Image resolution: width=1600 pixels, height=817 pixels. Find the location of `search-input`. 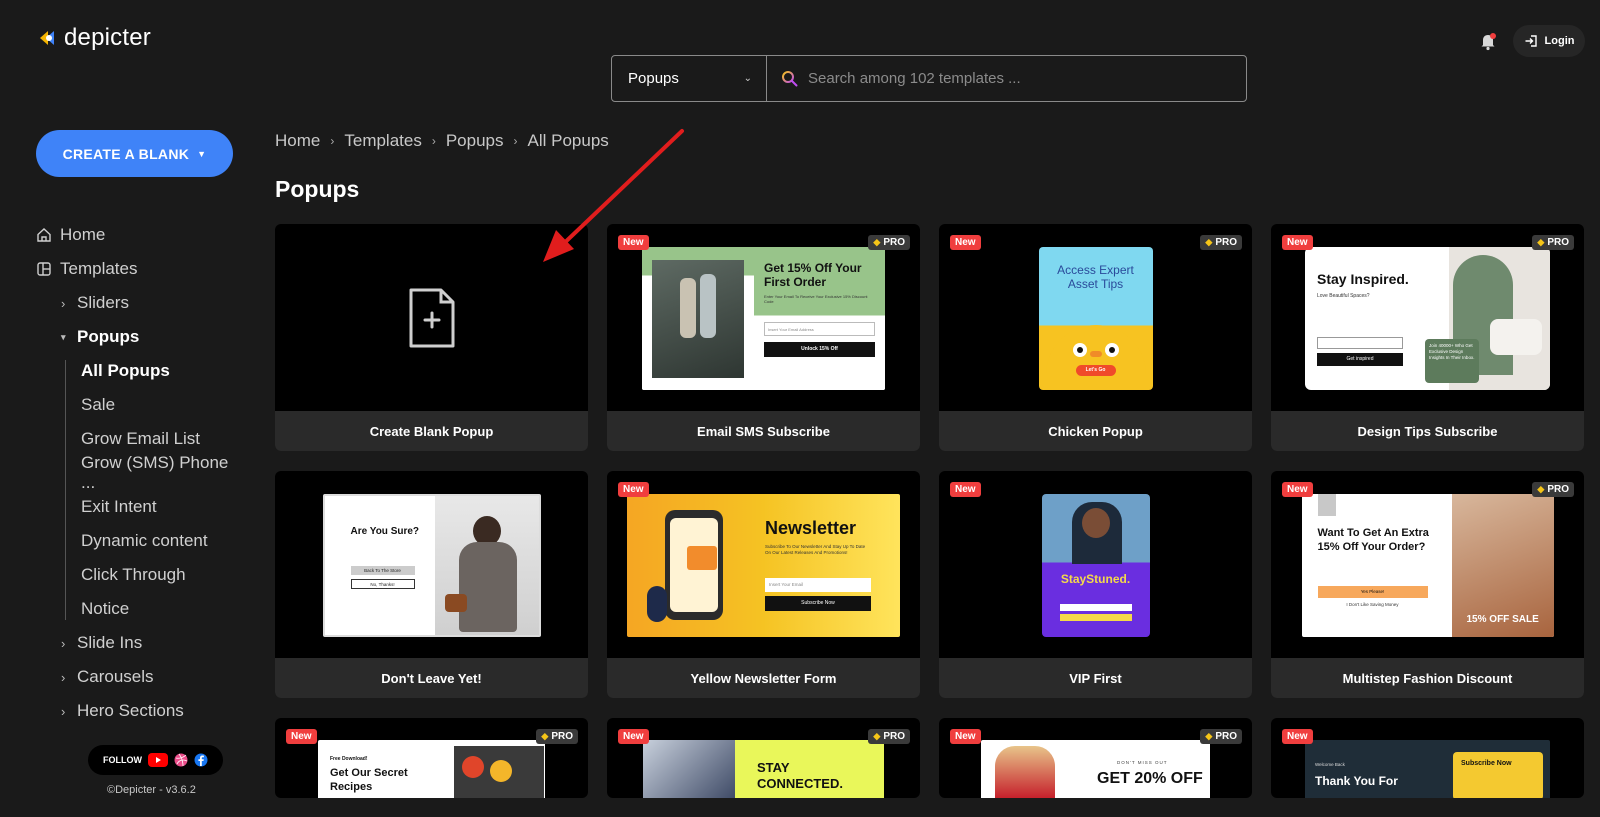

search-input is located at coordinates (1018, 78).